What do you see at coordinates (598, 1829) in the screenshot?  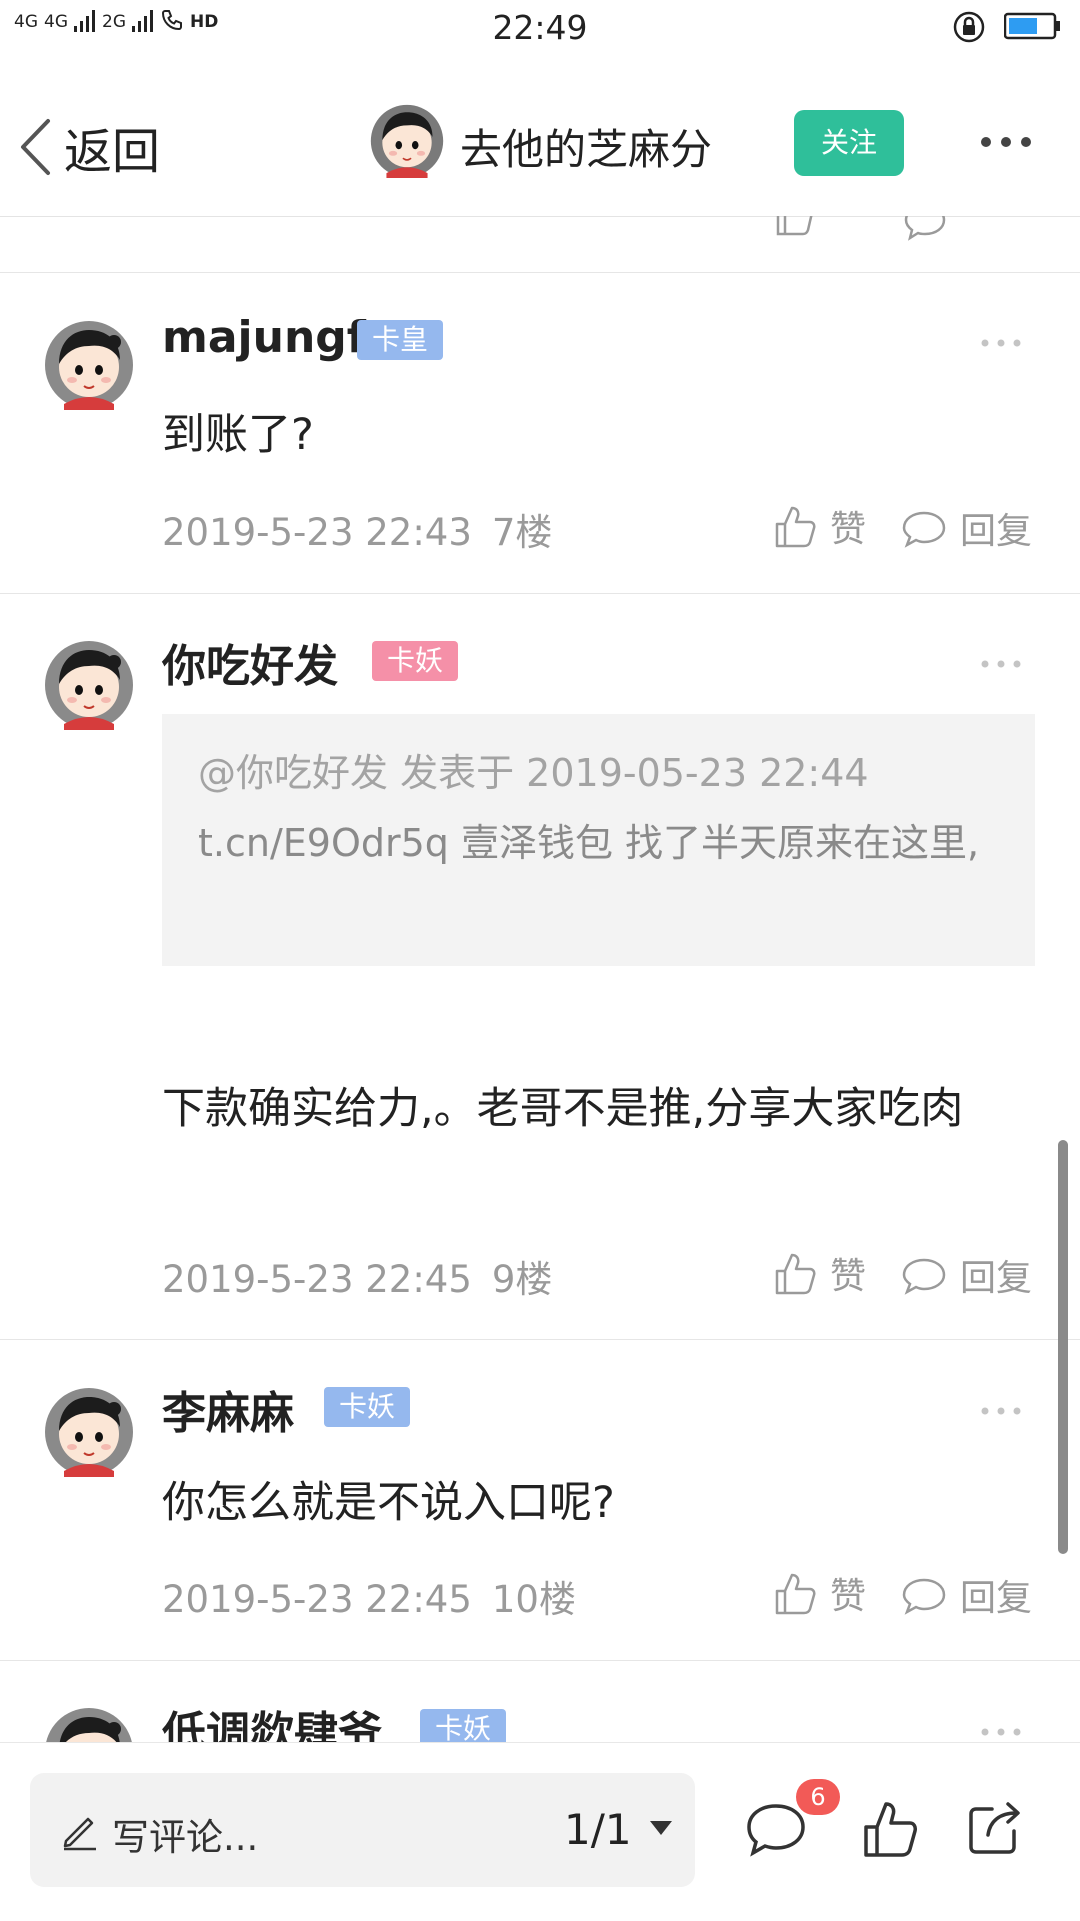 I see `page-indicator: 1/1` at bounding box center [598, 1829].